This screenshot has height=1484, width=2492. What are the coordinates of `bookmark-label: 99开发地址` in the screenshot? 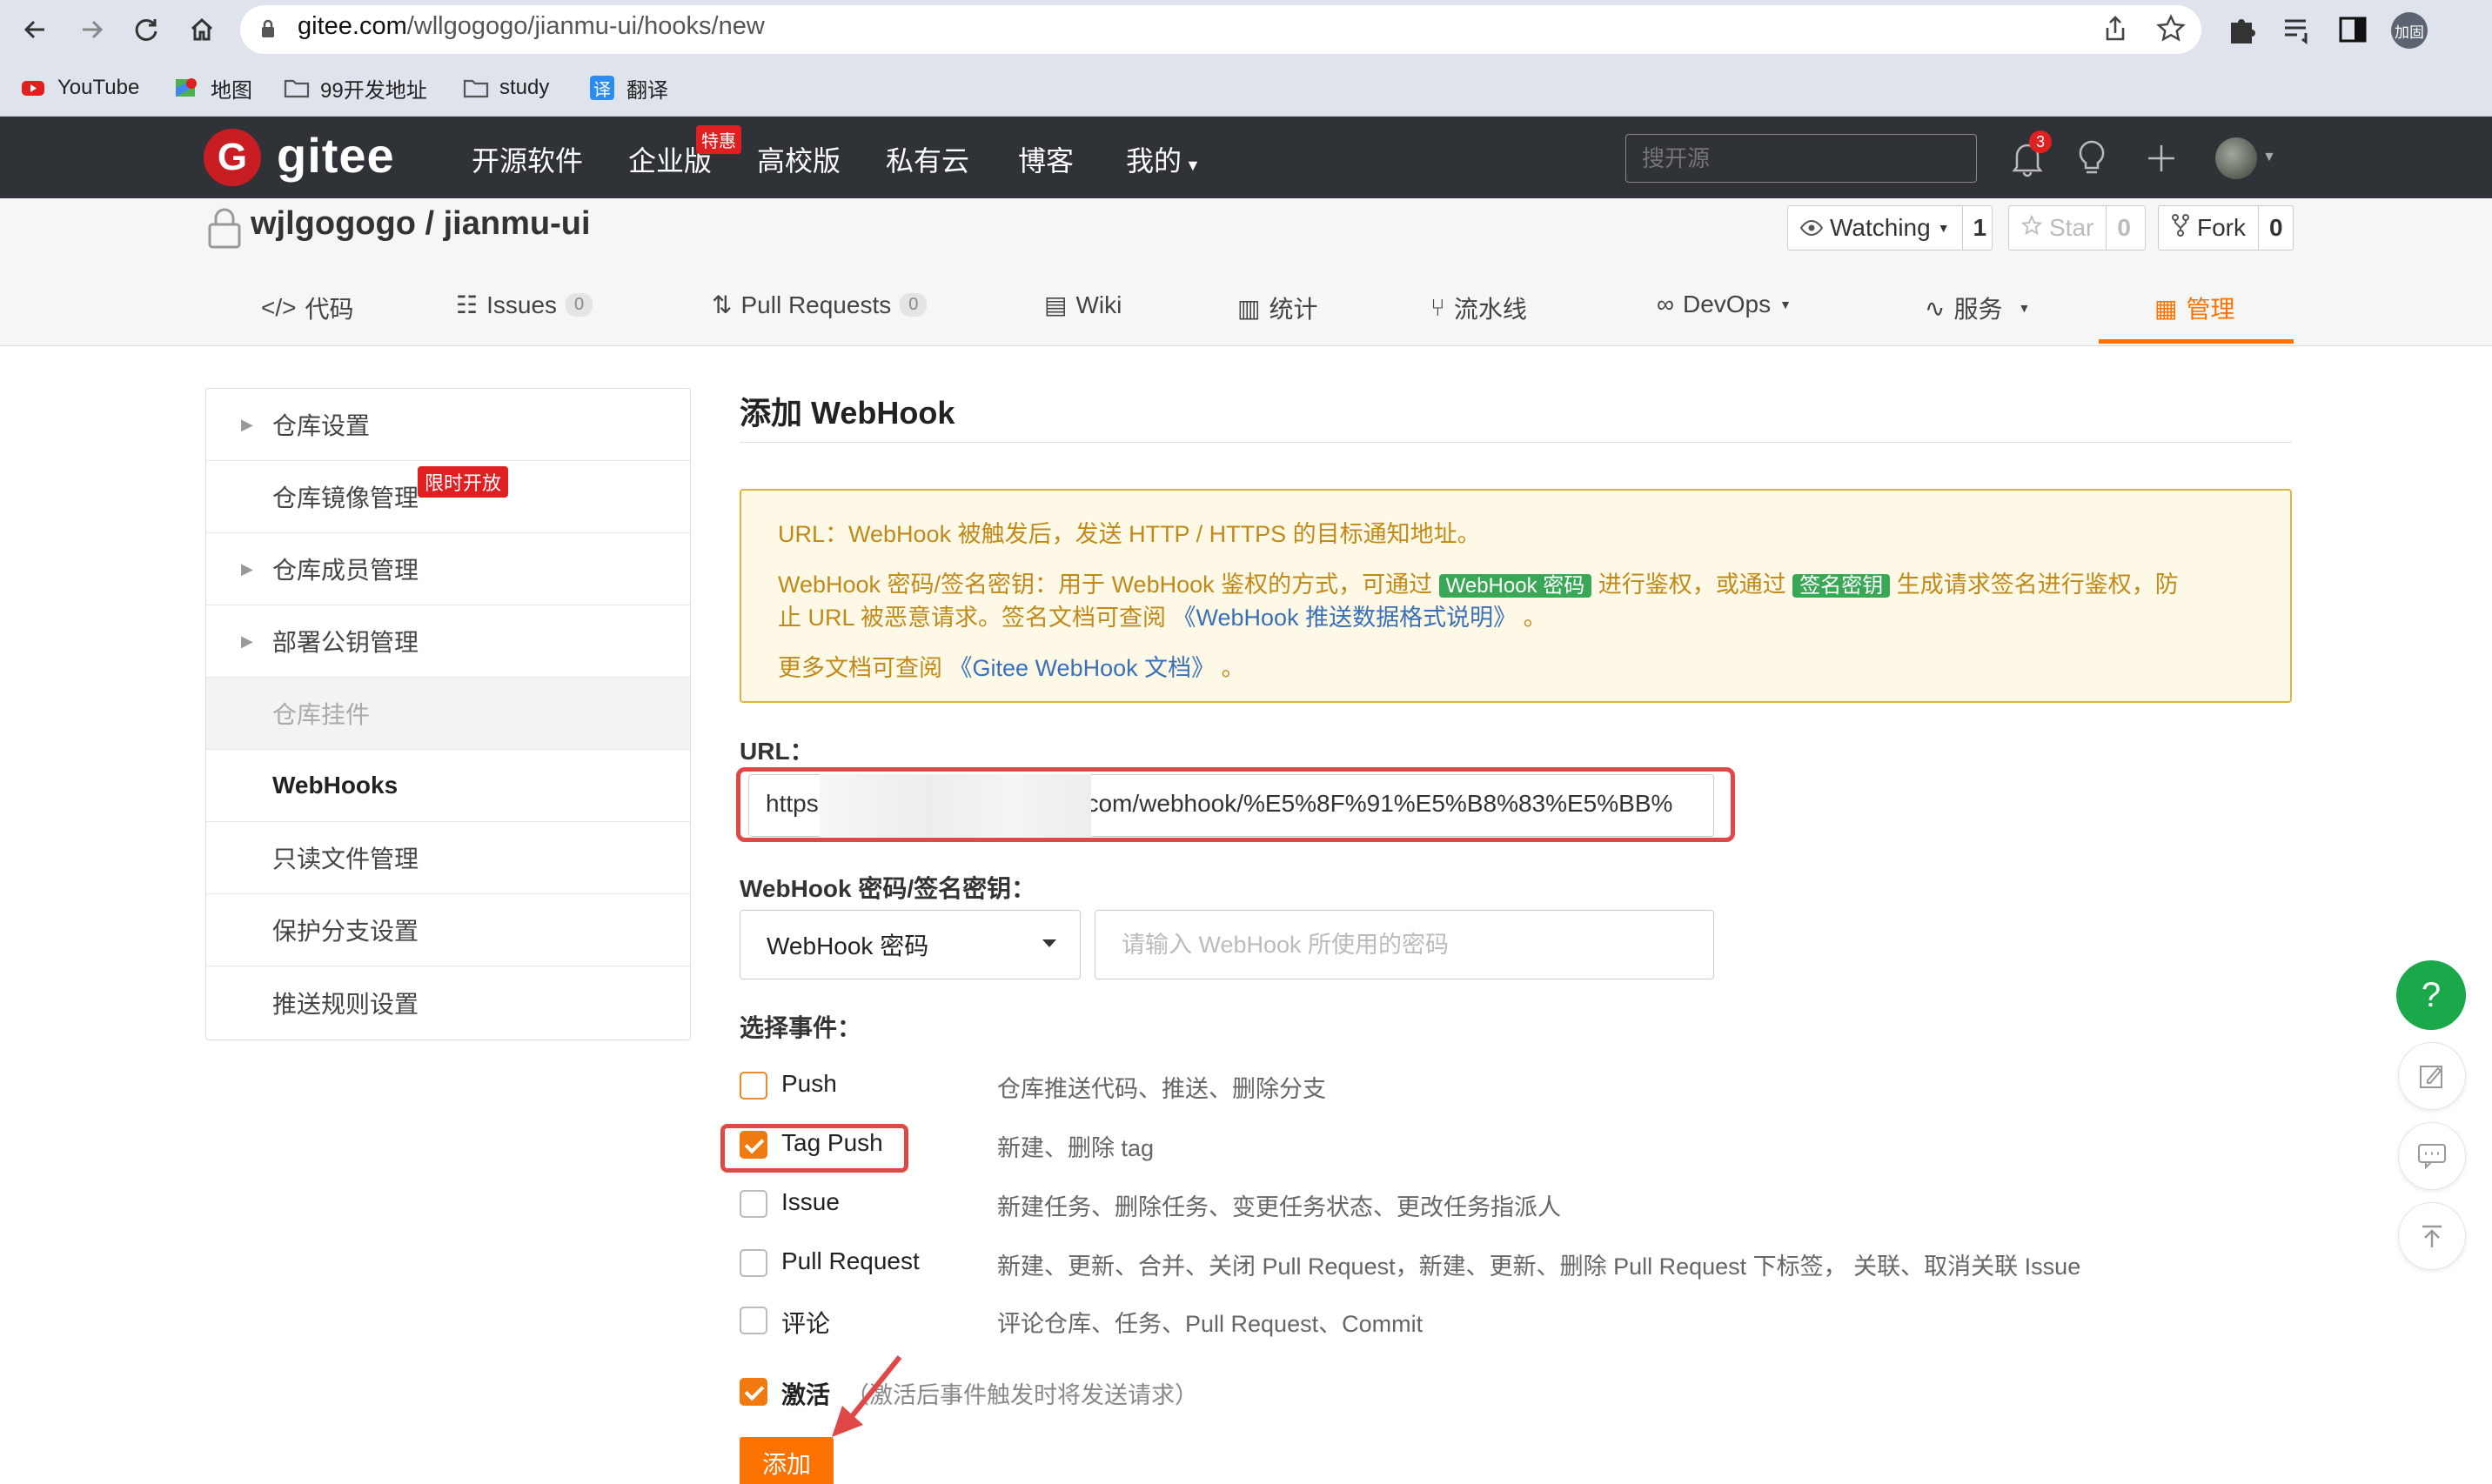 It's located at (373, 91).